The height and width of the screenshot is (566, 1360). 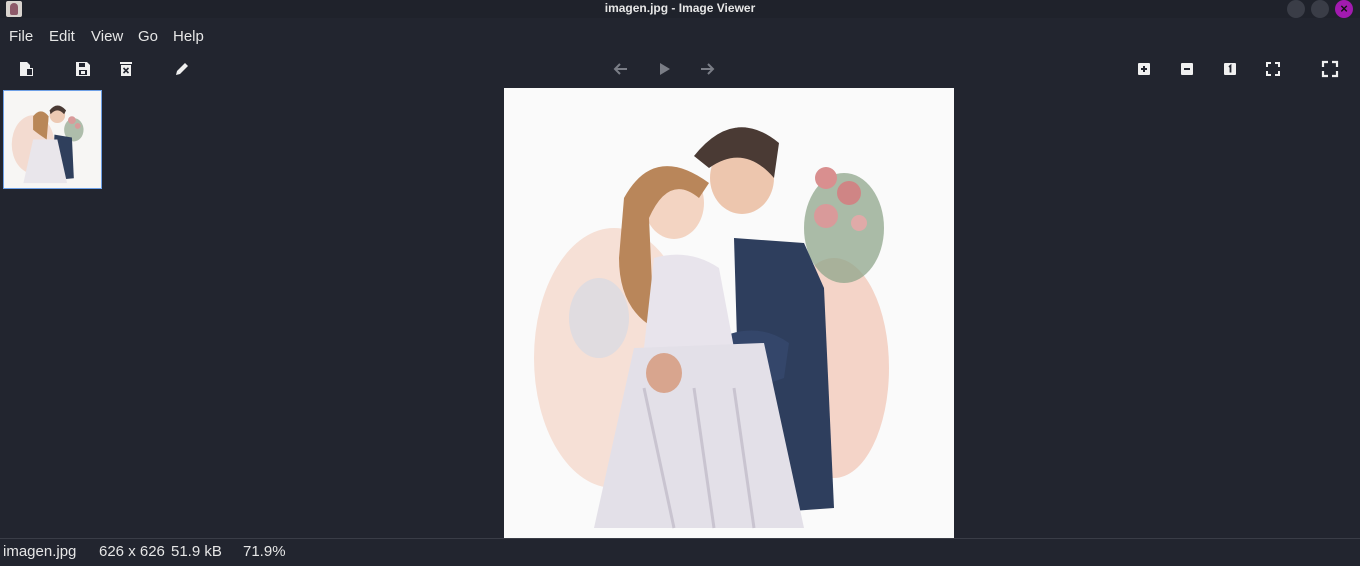 What do you see at coordinates (182, 69) in the screenshot?
I see `edit-icon` at bounding box center [182, 69].